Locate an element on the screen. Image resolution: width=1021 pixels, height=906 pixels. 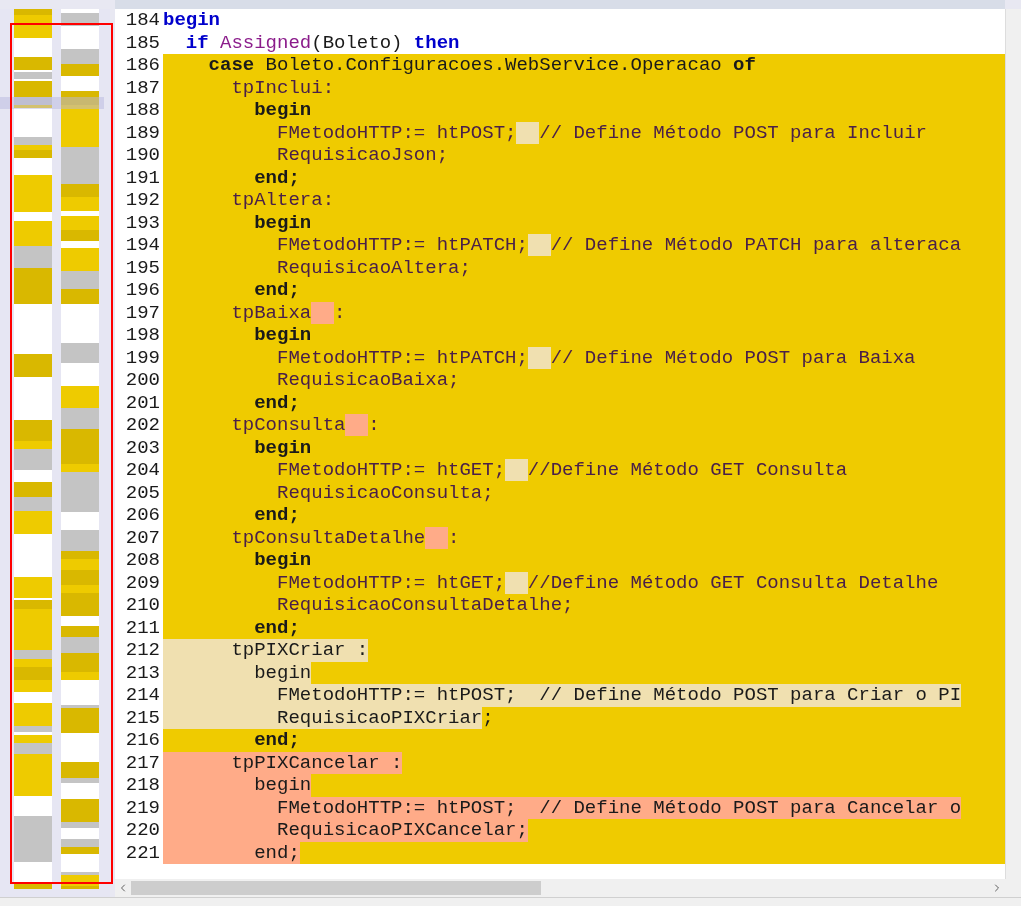
code-text: tpConsulta is located at coordinates (288, 425).